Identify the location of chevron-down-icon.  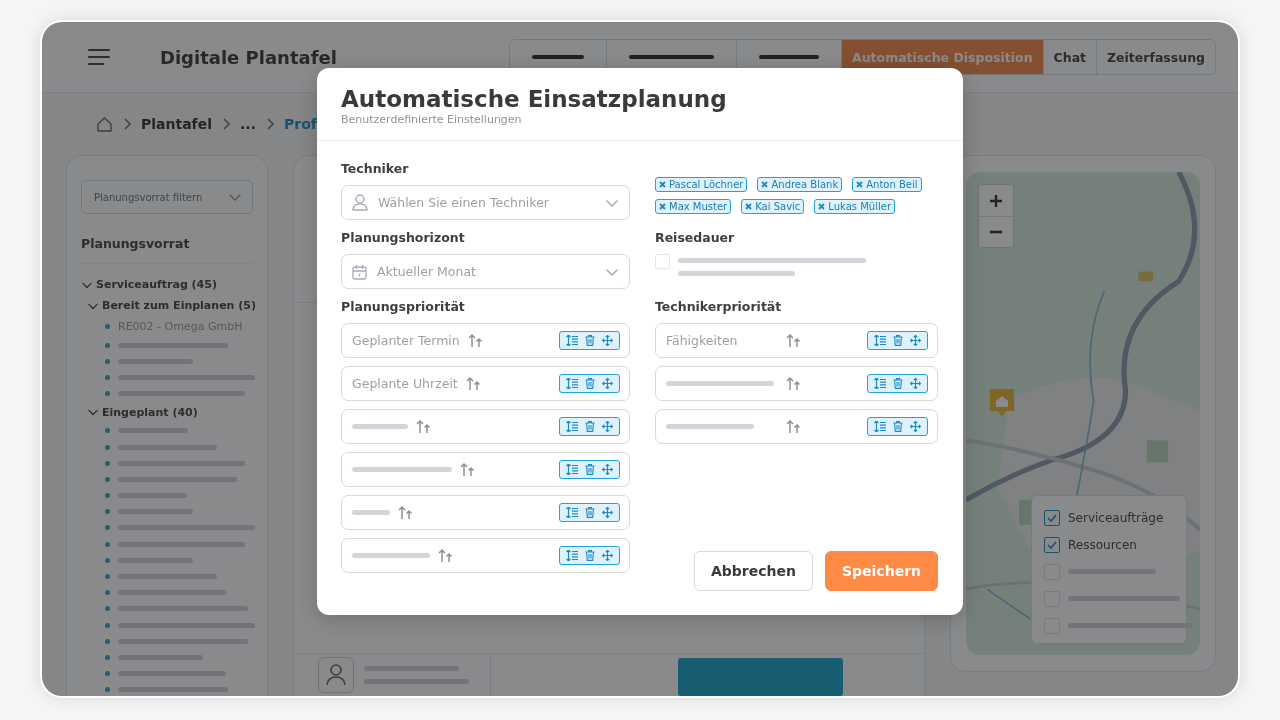
(93, 412).